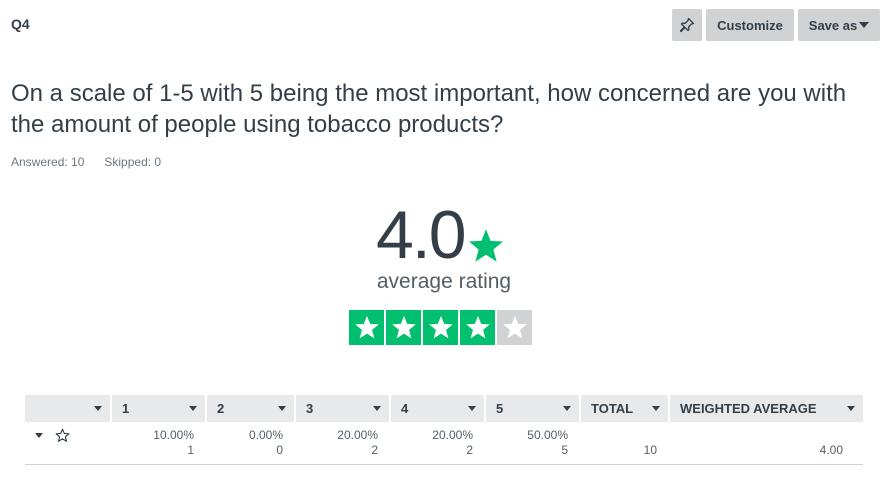 This screenshot has height=504, width=882. I want to click on star-rating-bar, so click(440, 327).